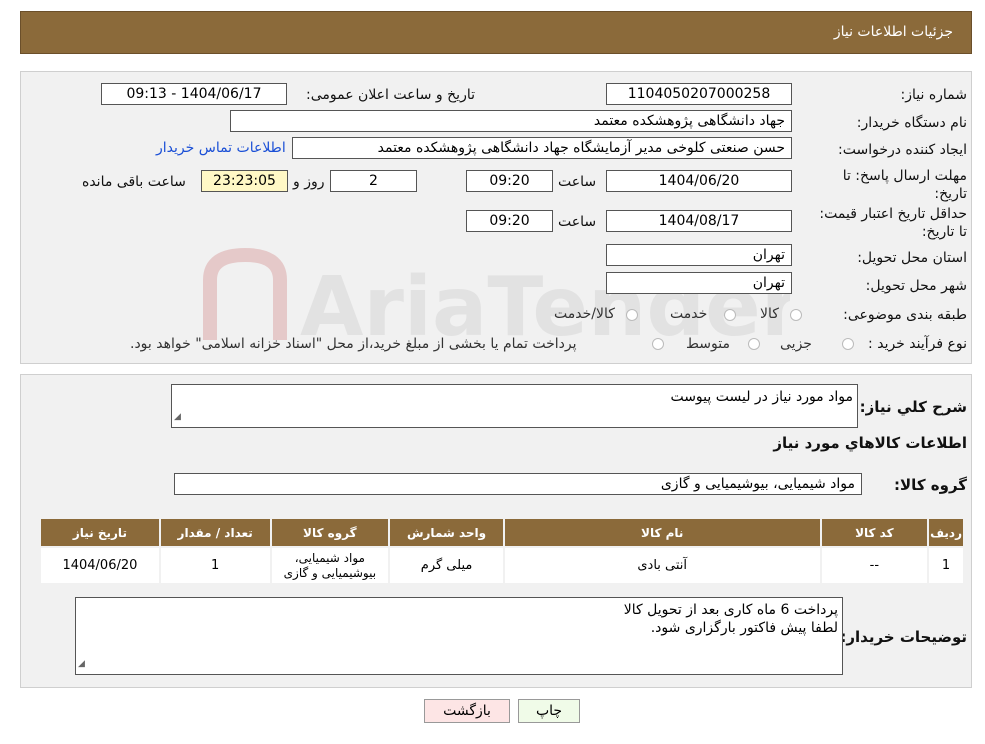 Image resolution: width=985 pixels, height=744 pixels. What do you see at coordinates (934, 95) in the screenshot?
I see `need-number-label: شماره نیاز:` at bounding box center [934, 95].